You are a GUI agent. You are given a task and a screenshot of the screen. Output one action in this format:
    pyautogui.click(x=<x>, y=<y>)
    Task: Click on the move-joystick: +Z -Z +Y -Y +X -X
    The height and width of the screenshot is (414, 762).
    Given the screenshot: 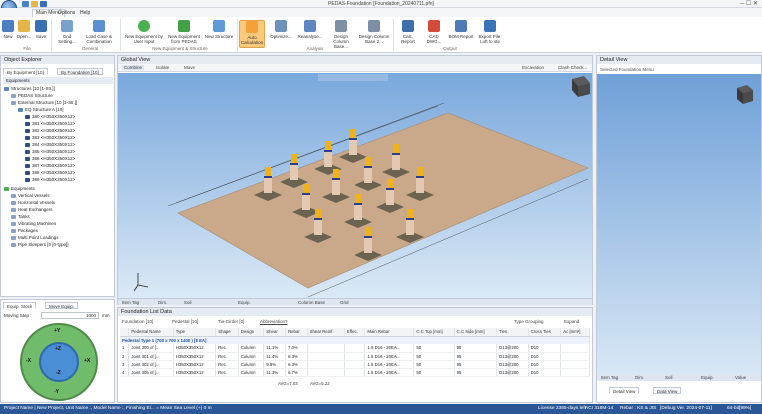 What is the action you would take?
    pyautogui.click(x=59, y=362)
    